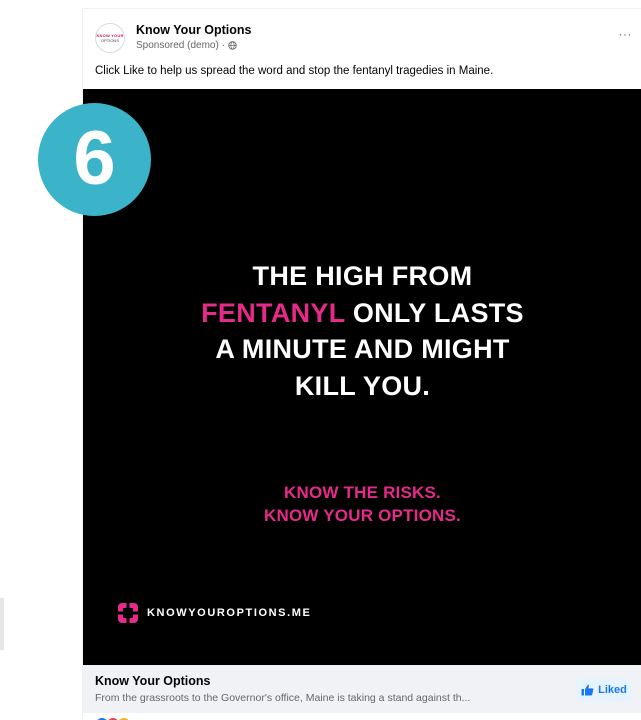 The height and width of the screenshot is (720, 641). What do you see at coordinates (128, 613) in the screenshot?
I see `brand-logo-icon` at bounding box center [128, 613].